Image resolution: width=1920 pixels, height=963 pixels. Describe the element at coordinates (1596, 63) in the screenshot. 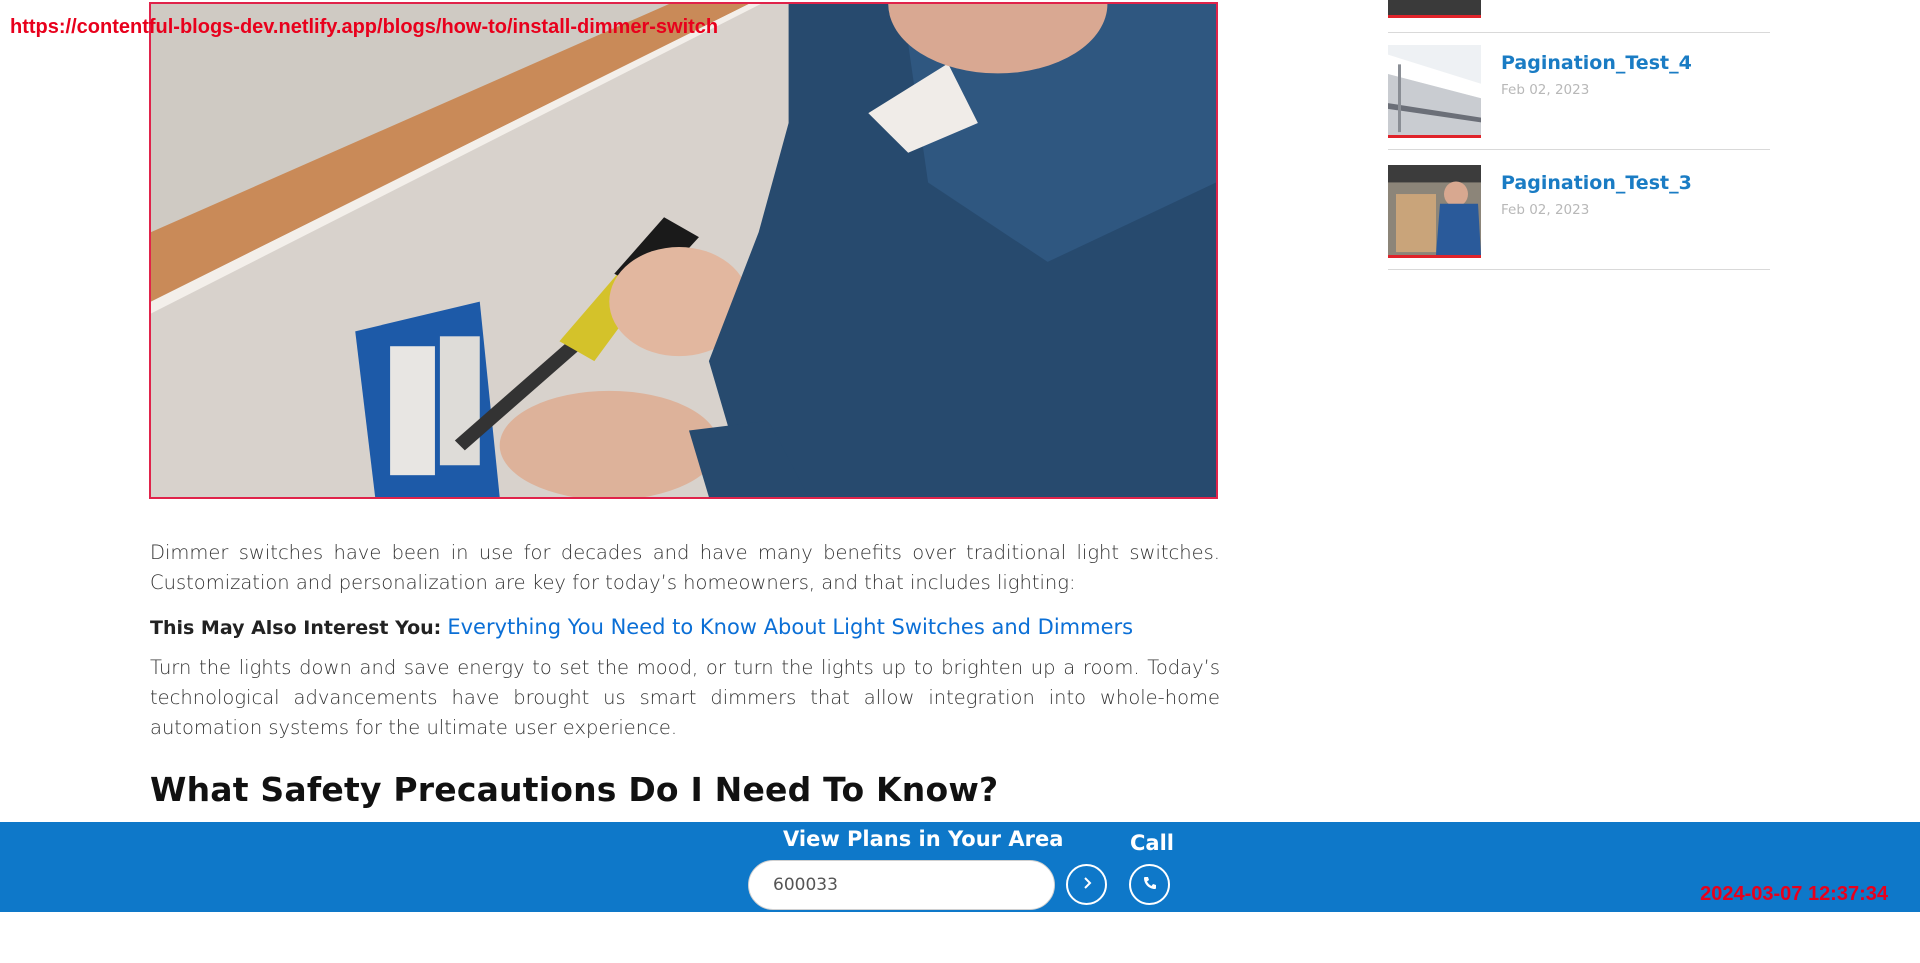

I see `sidebar-post-title: Pagination_Test_4` at that location.